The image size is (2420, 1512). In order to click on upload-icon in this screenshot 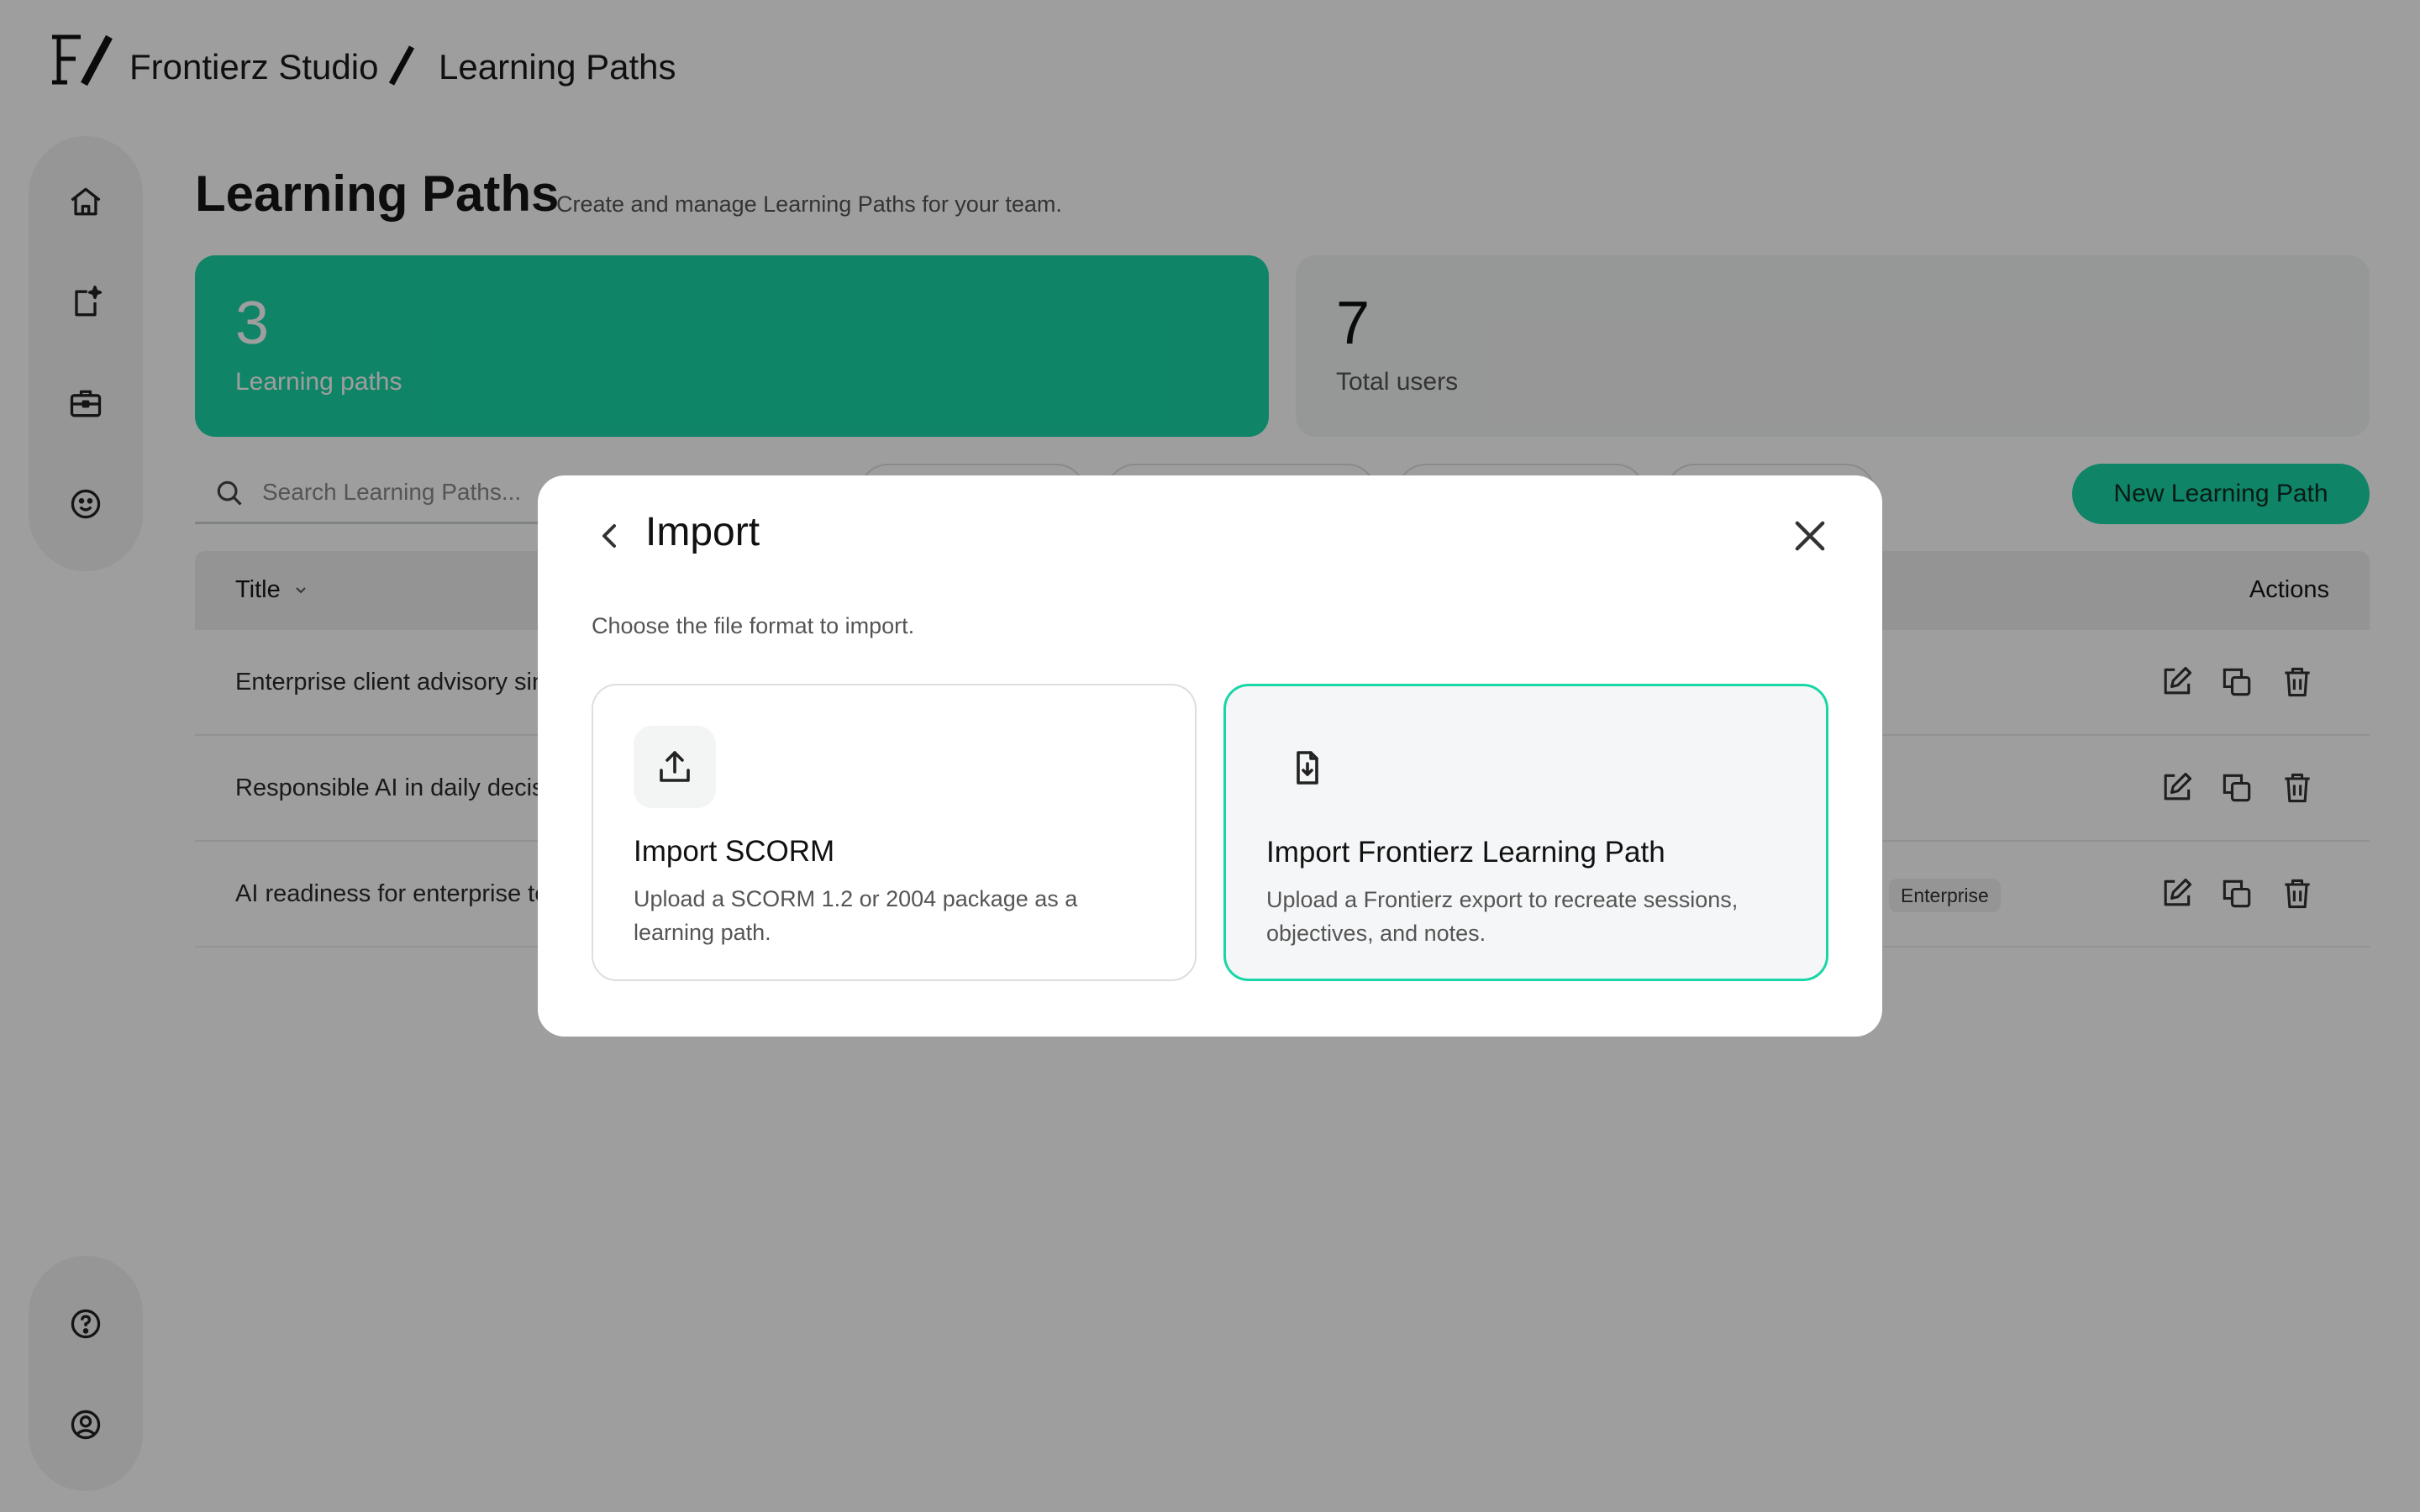, I will do `click(675, 766)`.